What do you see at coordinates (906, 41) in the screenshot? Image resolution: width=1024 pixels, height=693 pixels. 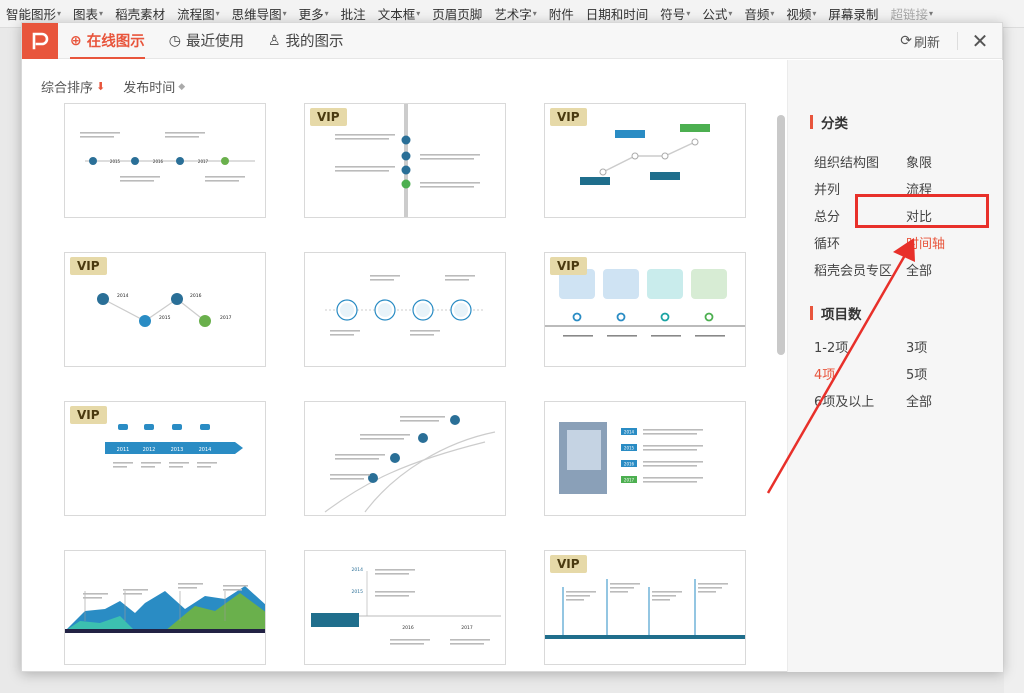 I see `refresh-icon: ⟳` at bounding box center [906, 41].